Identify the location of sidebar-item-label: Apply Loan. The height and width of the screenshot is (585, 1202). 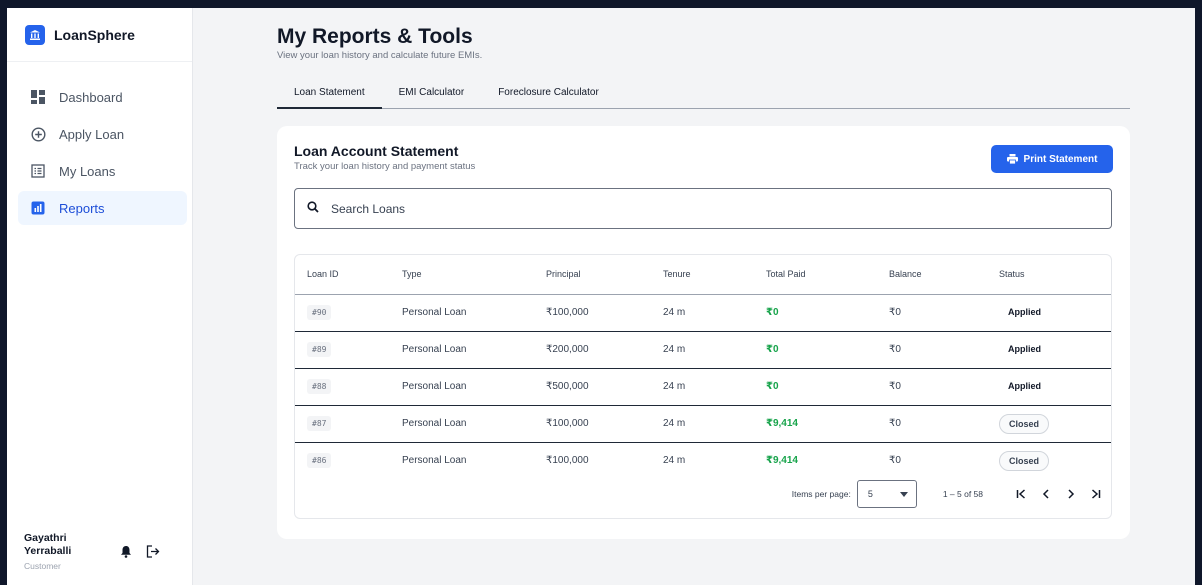
(92, 134).